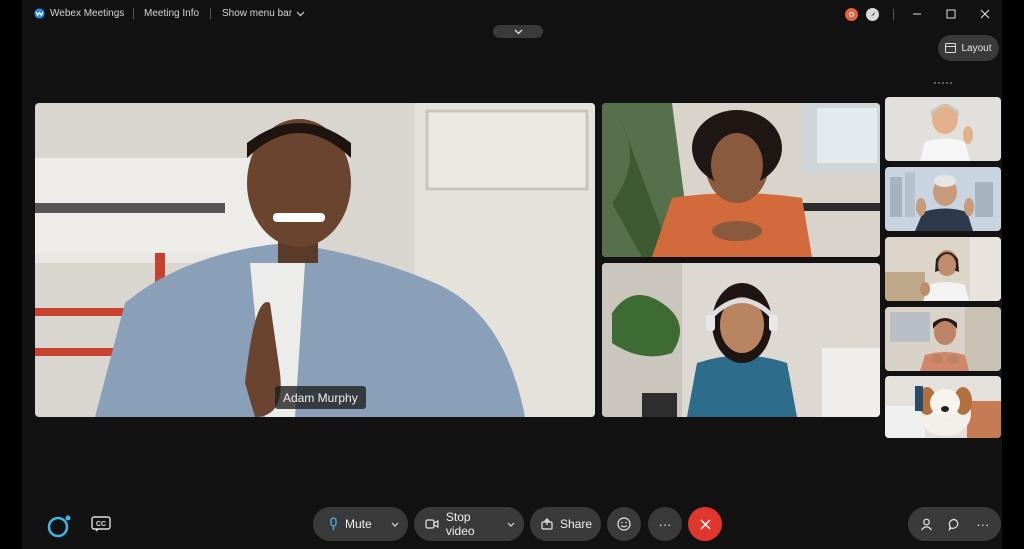 The width and height of the screenshot is (1024, 549). Describe the element at coordinates (333, 523) in the screenshot. I see `microphone-icon` at that location.